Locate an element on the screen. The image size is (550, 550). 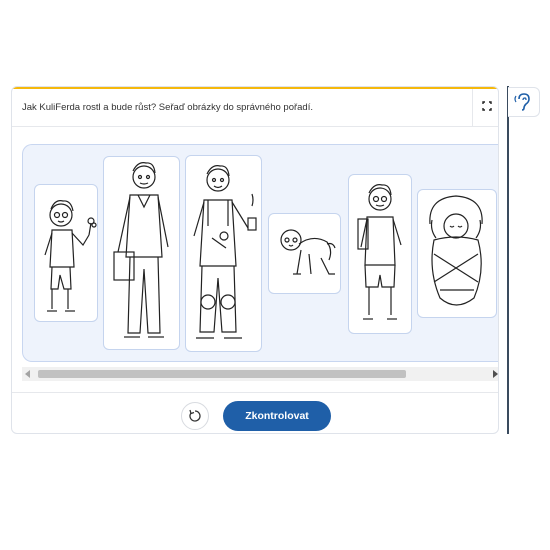
tile-man-with-briefcase is located at coordinates (141, 253).